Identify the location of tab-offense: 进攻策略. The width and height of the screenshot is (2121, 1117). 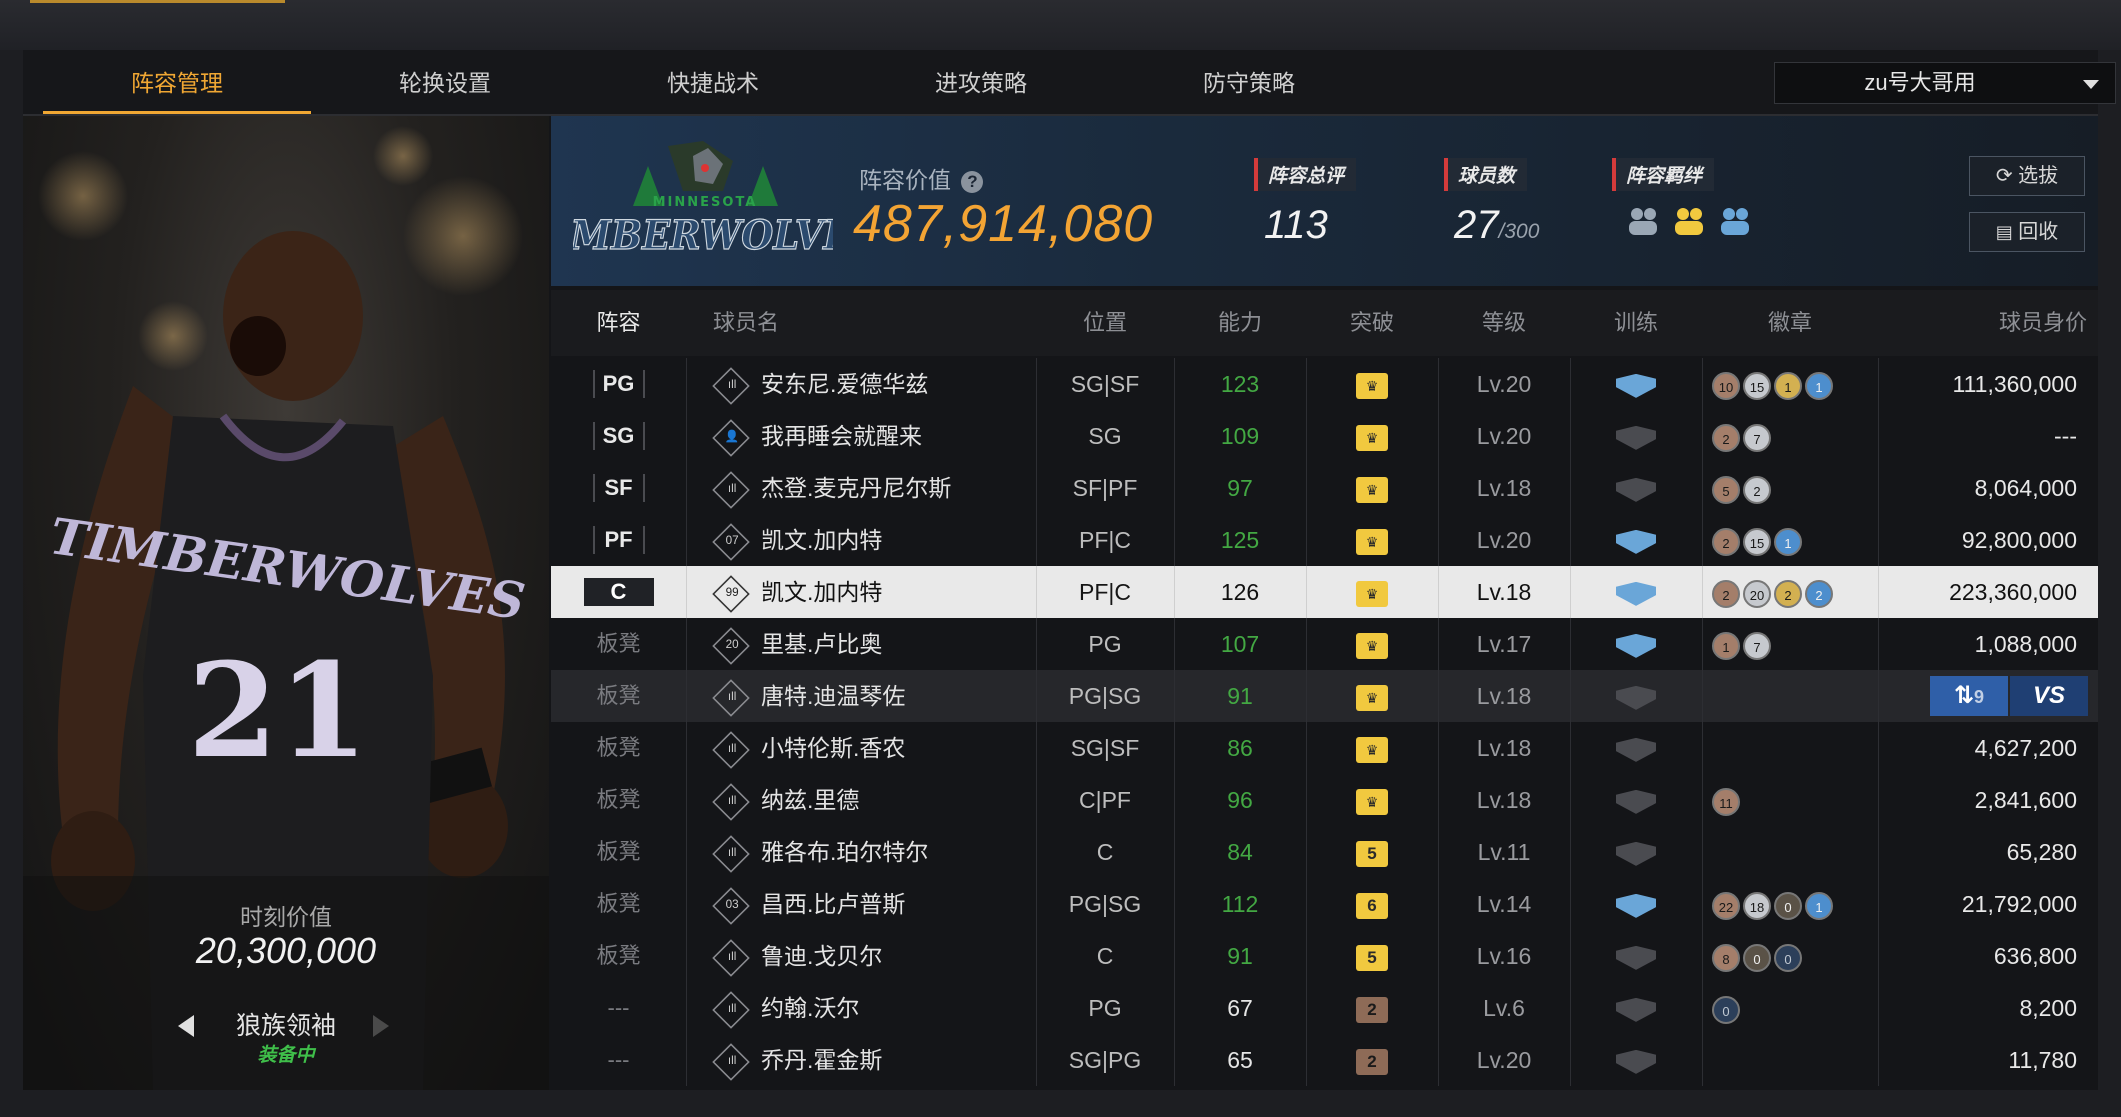
(981, 82).